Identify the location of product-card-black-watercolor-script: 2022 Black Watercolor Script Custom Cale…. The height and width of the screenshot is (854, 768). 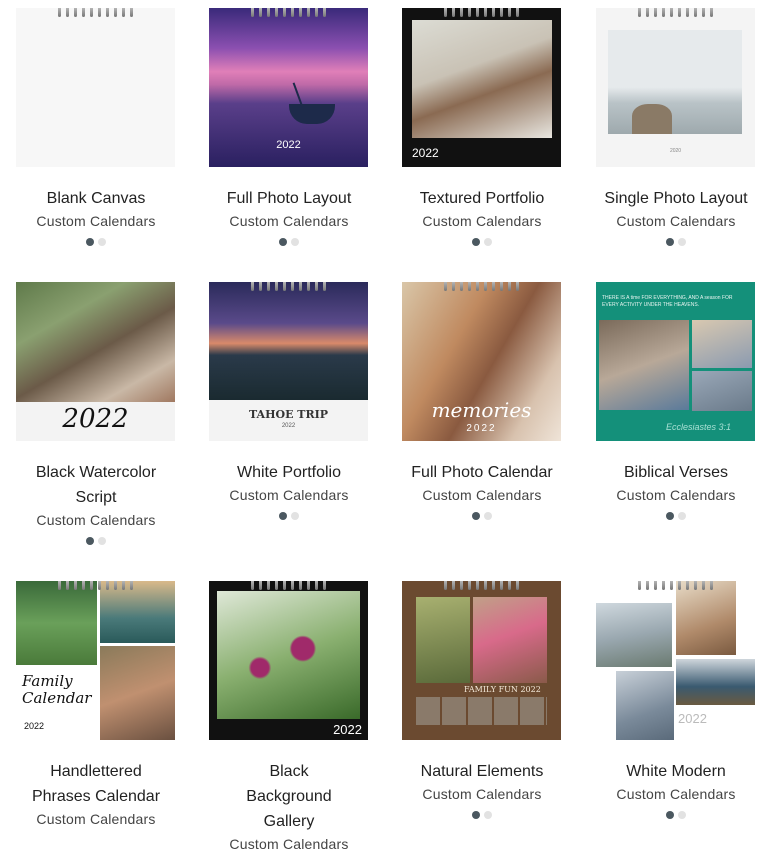
(96, 413).